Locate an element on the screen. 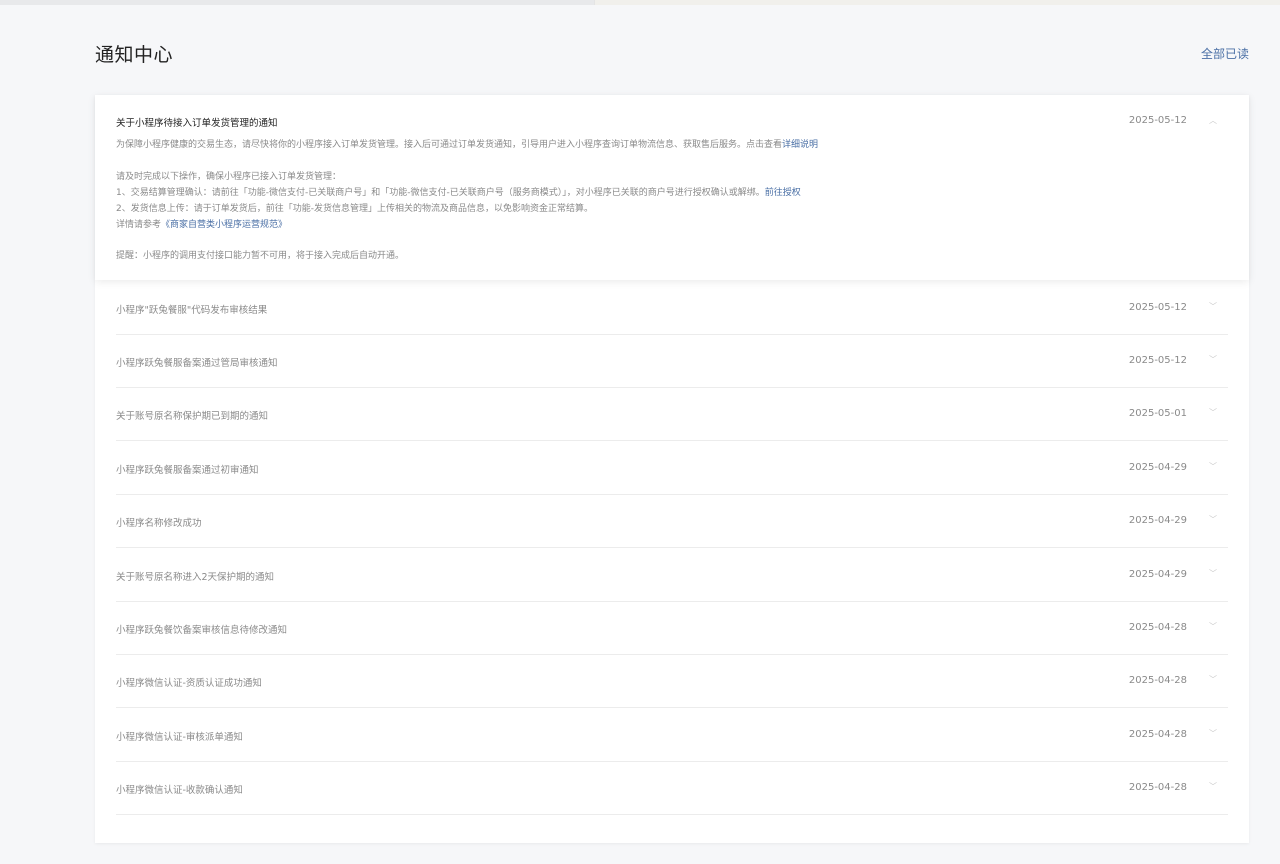 The height and width of the screenshot is (864, 1280). list-item: 小程序微信认证-审核派单通知 2025-04-28 ﹀ is located at coordinates (672, 735).